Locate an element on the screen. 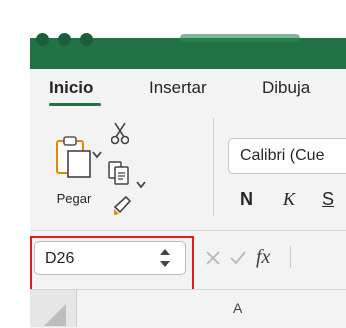 The image size is (346, 328). tab-dibujar: Dibuja is located at coordinates (286, 88).